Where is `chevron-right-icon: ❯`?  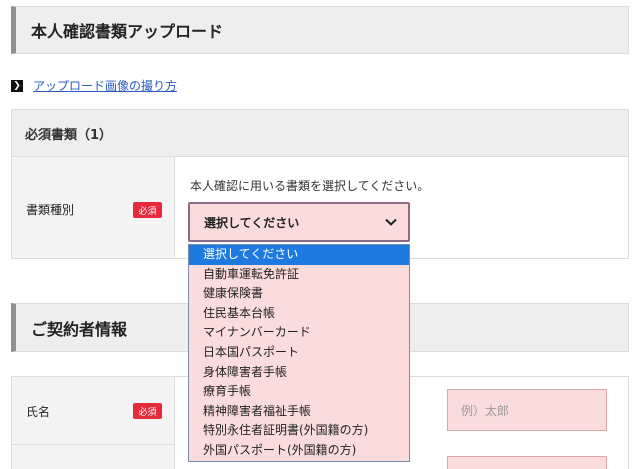
chevron-right-icon: ❯ is located at coordinates (17, 85).